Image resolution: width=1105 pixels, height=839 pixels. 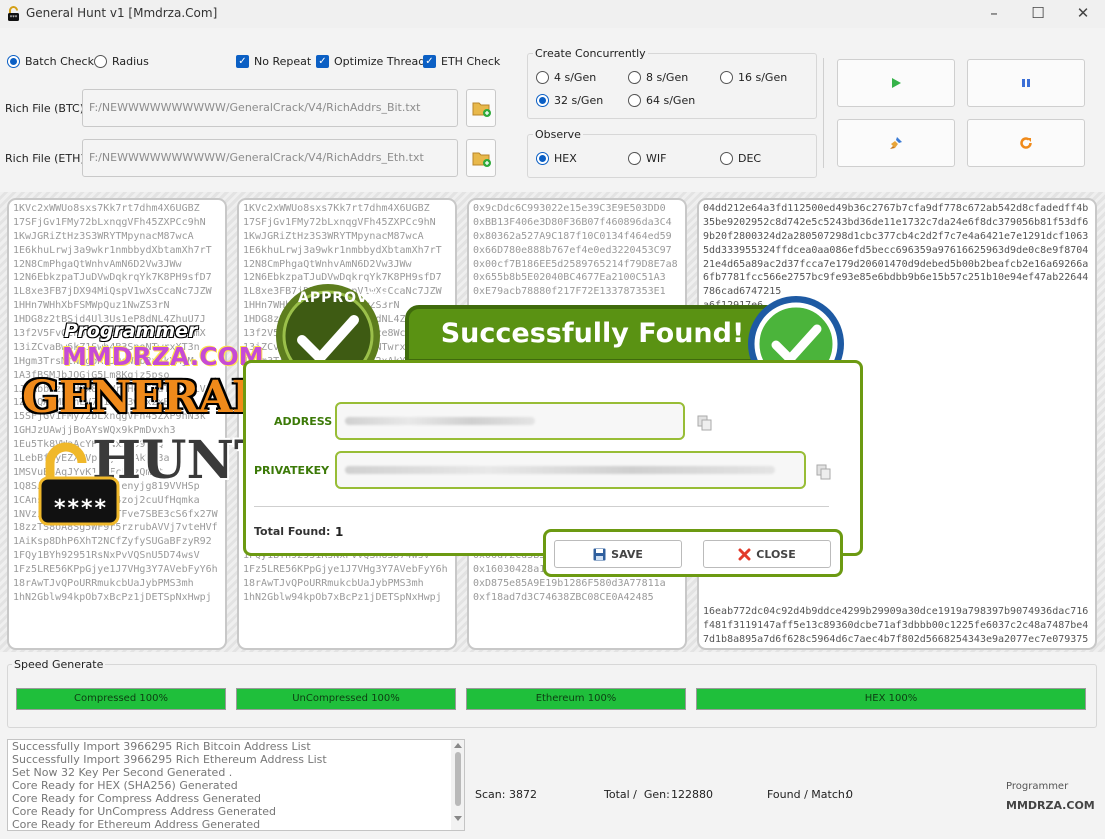 I want to click on observe-wif-label: WIF, so click(x=656, y=158).